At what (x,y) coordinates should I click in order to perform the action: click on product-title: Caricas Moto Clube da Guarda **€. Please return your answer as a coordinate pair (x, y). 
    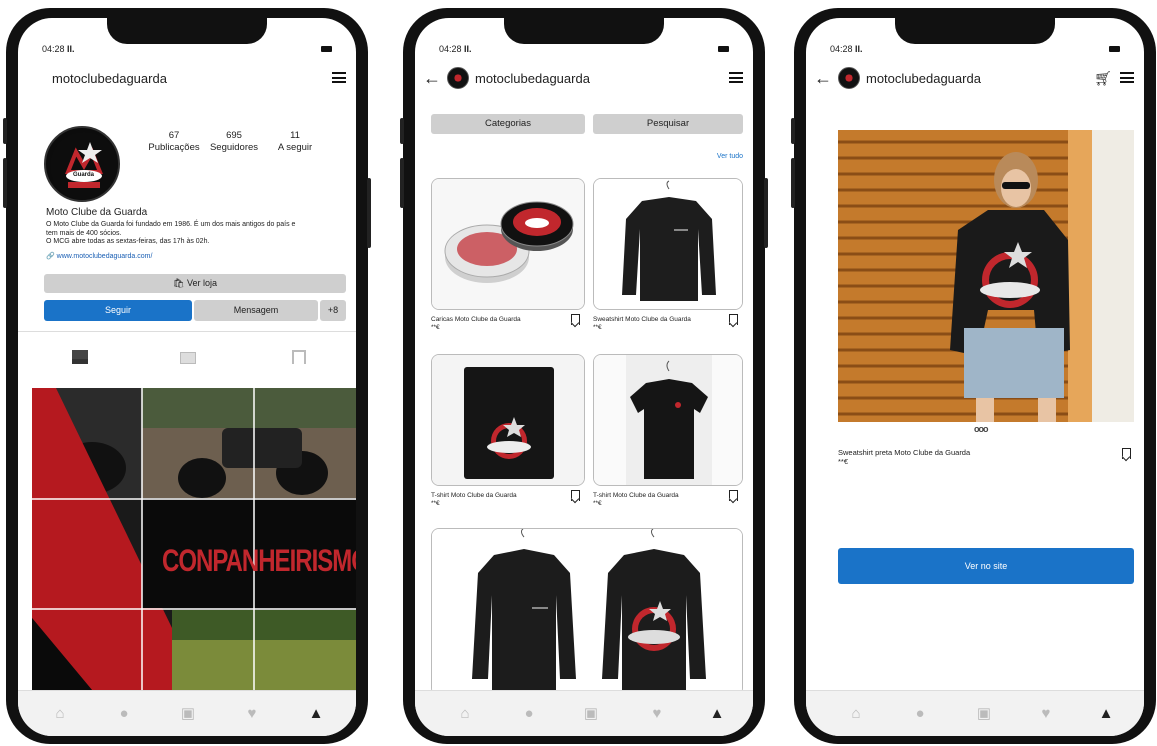
    Looking at the image, I should click on (476, 323).